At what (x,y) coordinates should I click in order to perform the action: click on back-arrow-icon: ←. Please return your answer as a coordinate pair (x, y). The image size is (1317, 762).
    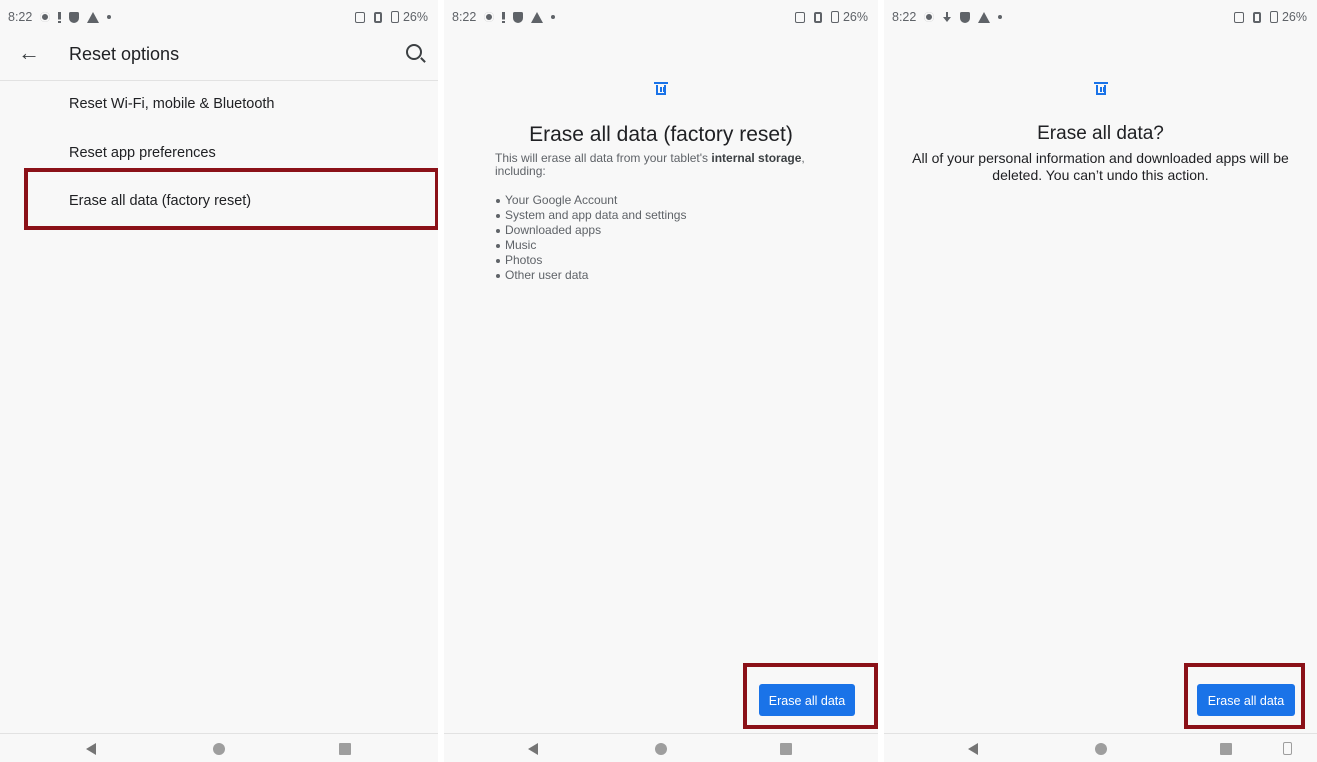
    Looking at the image, I should click on (29, 53).